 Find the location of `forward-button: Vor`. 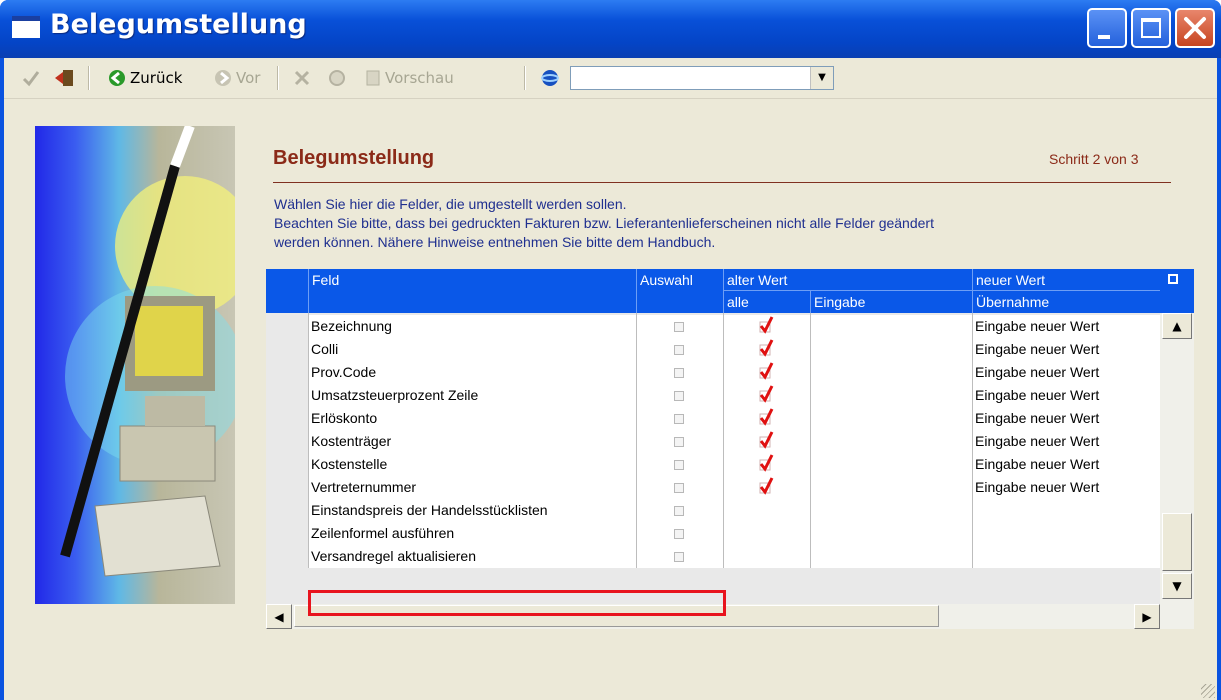

forward-button: Vor is located at coordinates (248, 78).